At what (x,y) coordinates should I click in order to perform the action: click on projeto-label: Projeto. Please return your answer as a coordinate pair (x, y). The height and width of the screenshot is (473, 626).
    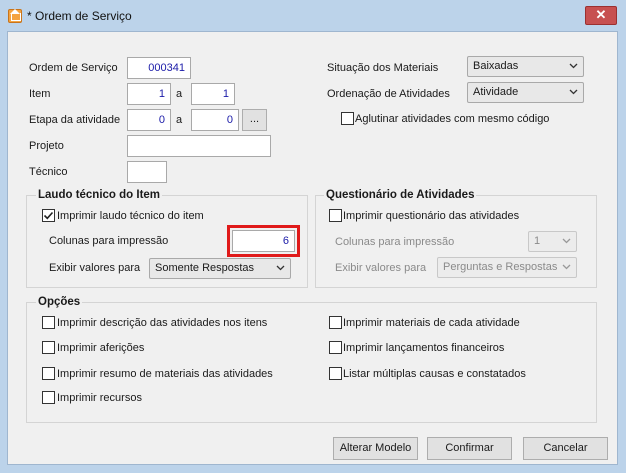
    Looking at the image, I should click on (46, 146).